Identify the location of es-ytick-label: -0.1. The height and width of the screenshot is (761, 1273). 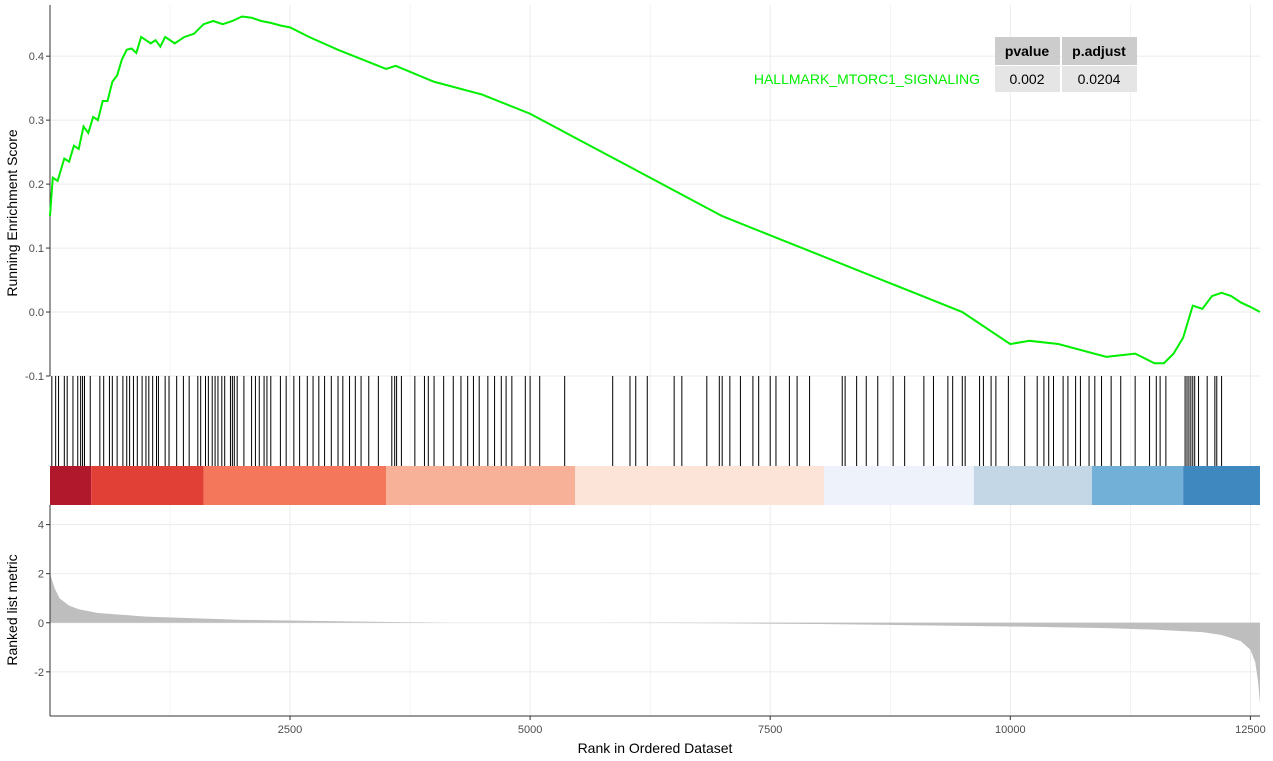
(34, 377).